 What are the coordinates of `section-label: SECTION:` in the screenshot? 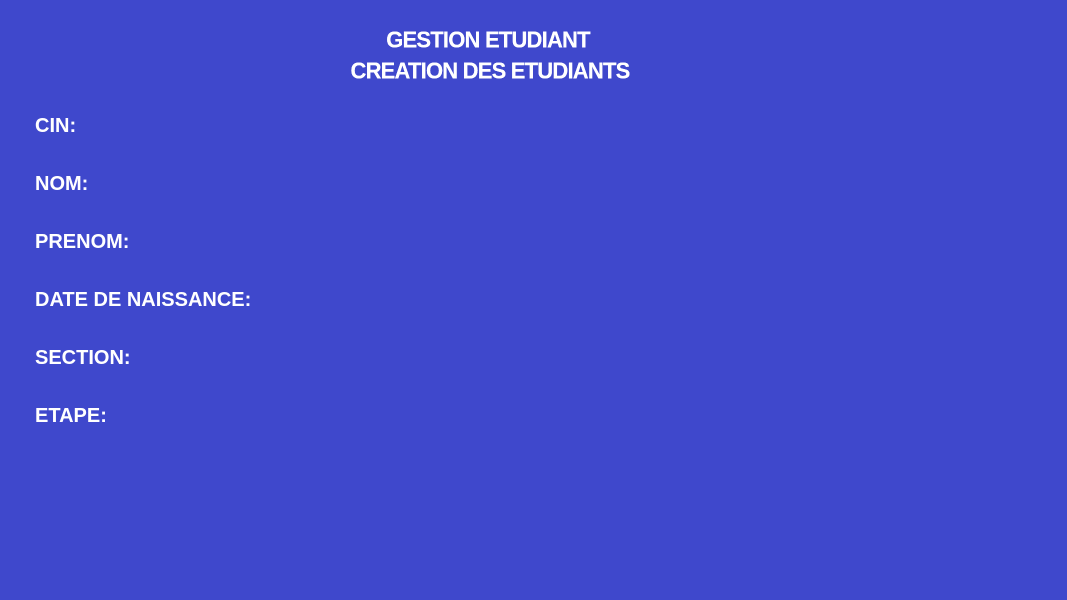 It's located at (83, 358).